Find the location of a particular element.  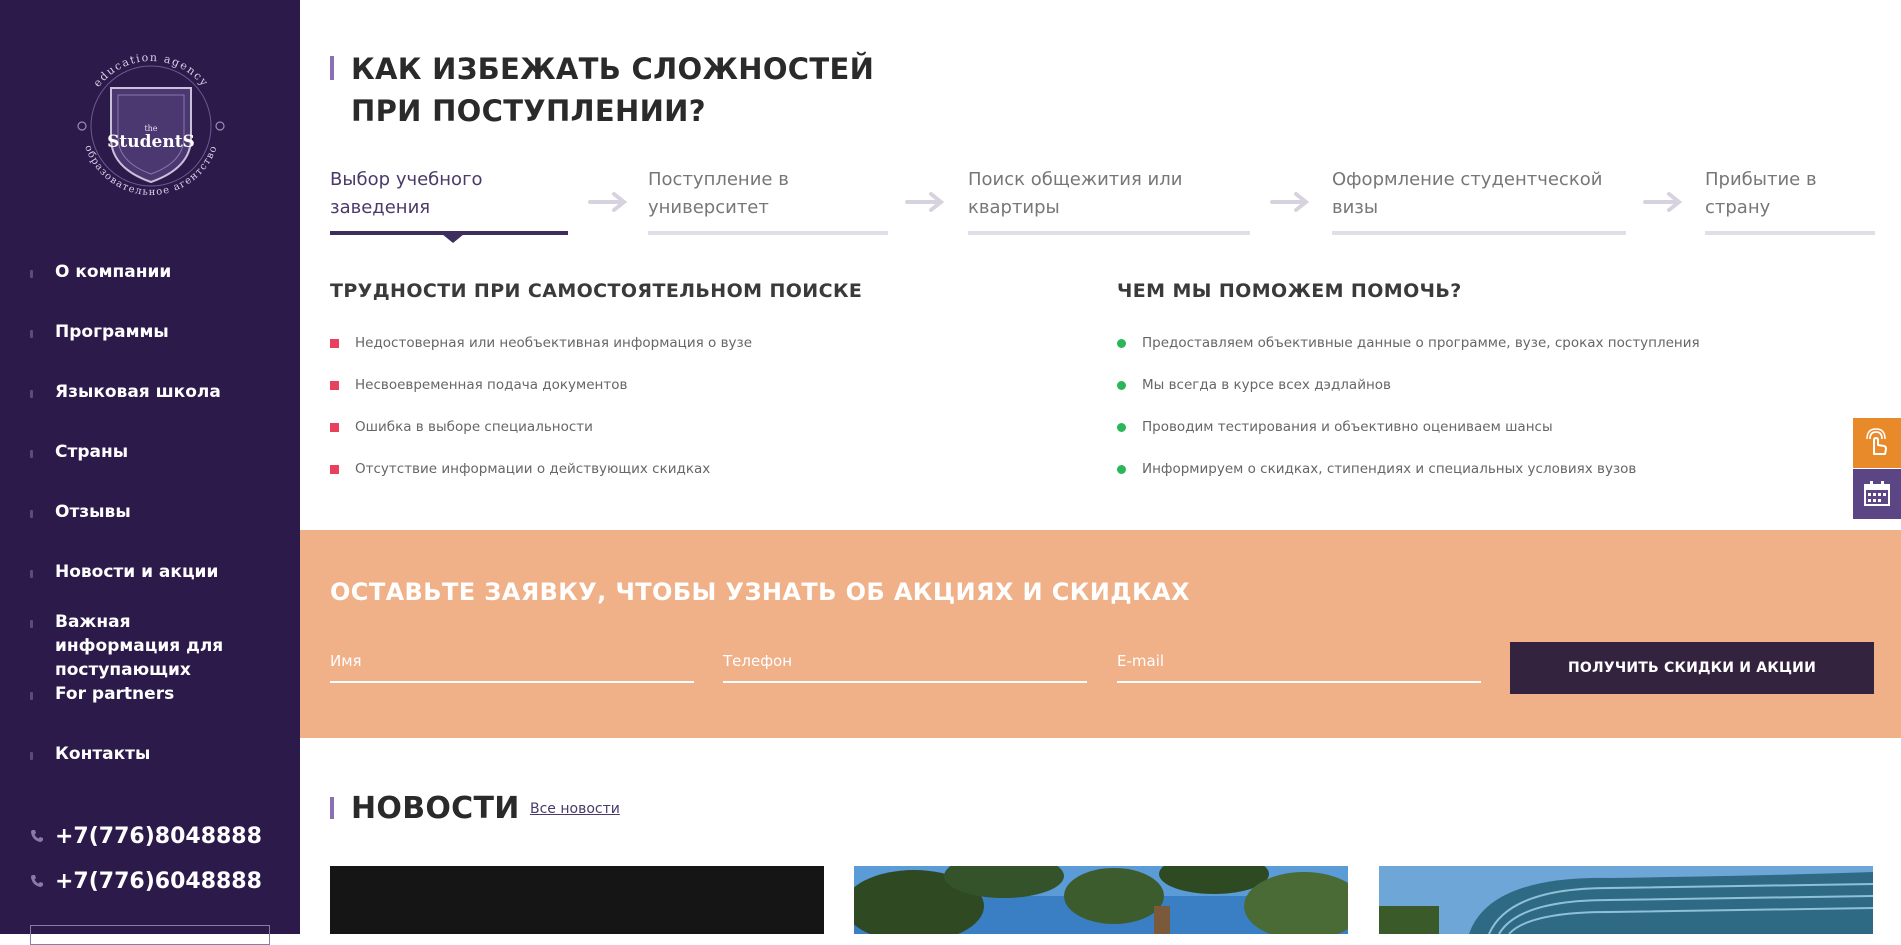

nav-item-reviews: Отзывы is located at coordinates (80, 512).